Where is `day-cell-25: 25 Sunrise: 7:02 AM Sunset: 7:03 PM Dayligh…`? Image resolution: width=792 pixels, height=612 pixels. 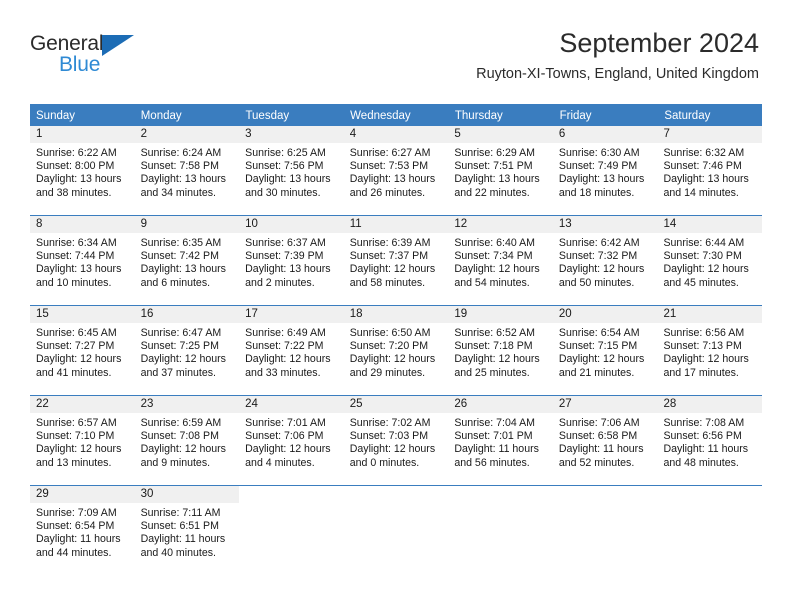 day-cell-25: 25 Sunrise: 7:02 AM Sunset: 7:03 PM Dayligh… is located at coordinates (396, 440).